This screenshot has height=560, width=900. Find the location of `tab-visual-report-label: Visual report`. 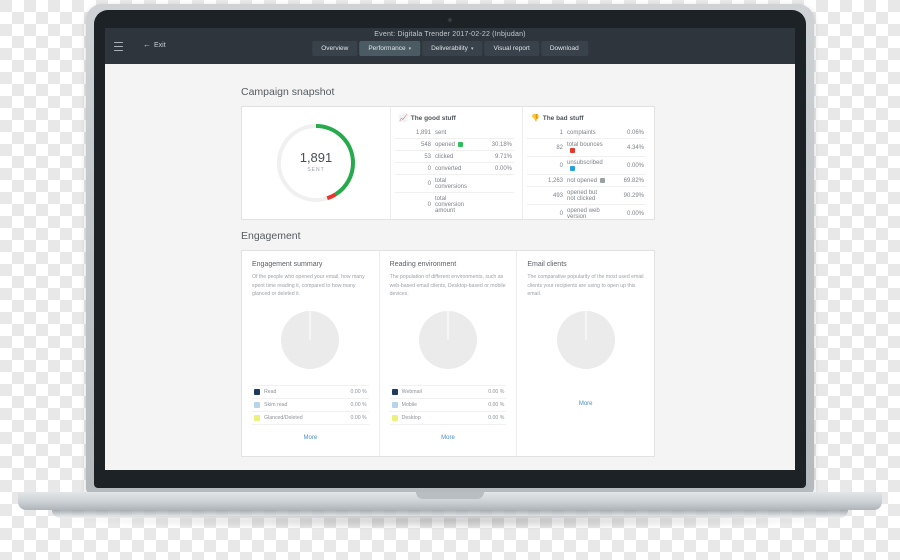

tab-visual-report-label: Visual report is located at coordinates (511, 48).